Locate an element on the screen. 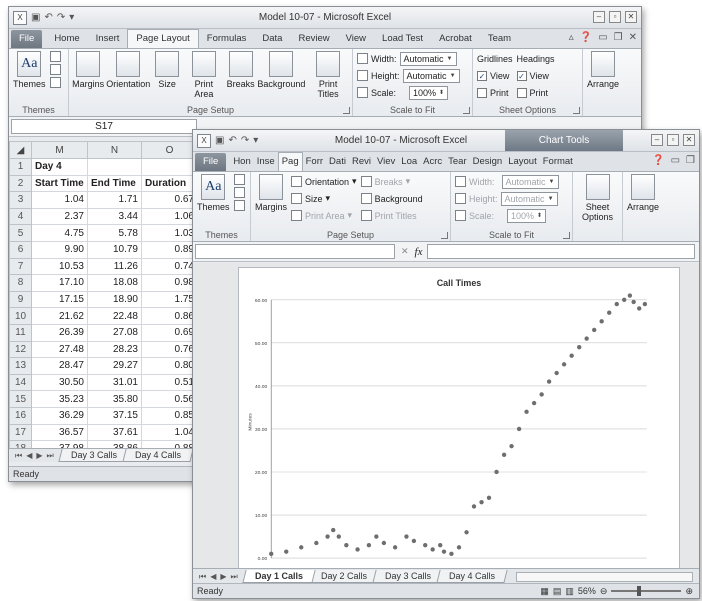 Image resolution: width=702 pixels, height=601 pixels. tab-acrobat: Acrc is located at coordinates (432, 162).